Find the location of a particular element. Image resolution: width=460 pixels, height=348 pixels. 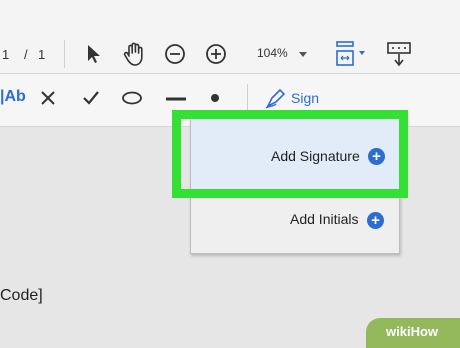

cross-mark-icon is located at coordinates (48, 98).